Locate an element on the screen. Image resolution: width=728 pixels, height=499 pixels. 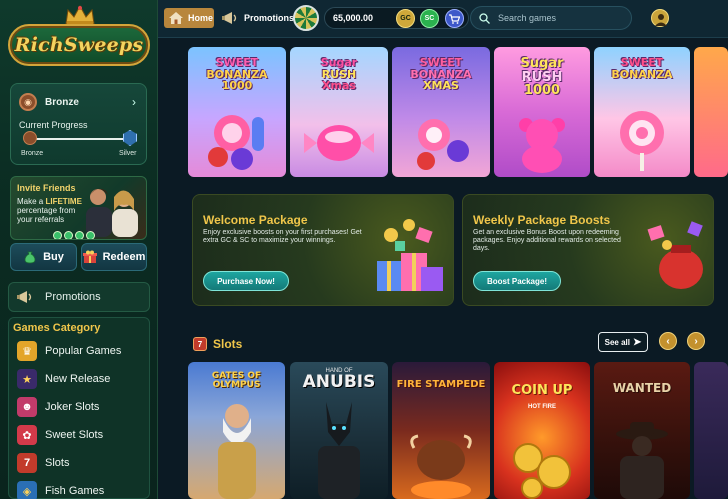
anubis-art-icon is located at coordinates (339, 450).